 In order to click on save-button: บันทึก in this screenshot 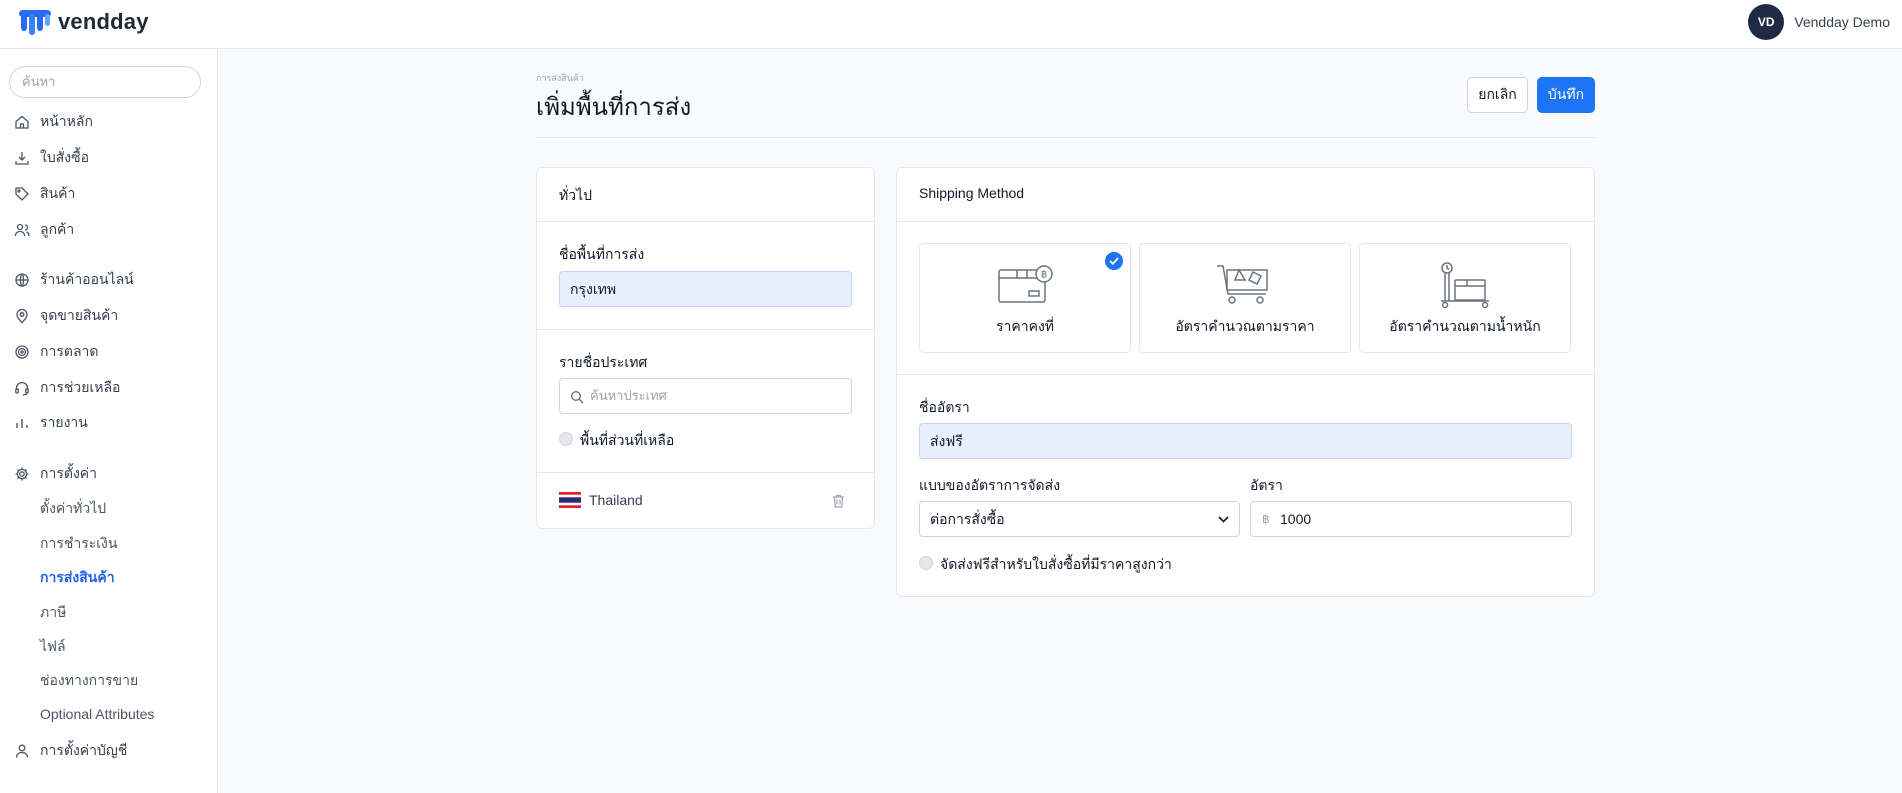, I will do `click(1566, 95)`.